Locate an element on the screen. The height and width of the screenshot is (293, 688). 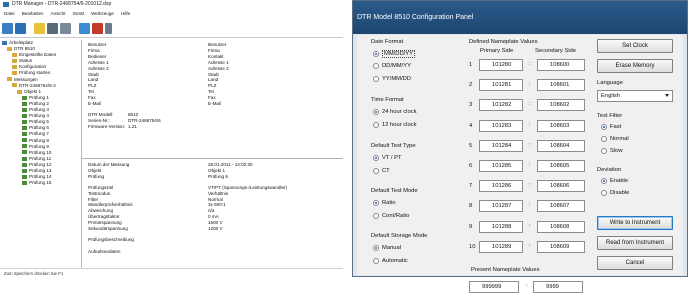
menu-file: Datei is located at coordinates (9, 13).